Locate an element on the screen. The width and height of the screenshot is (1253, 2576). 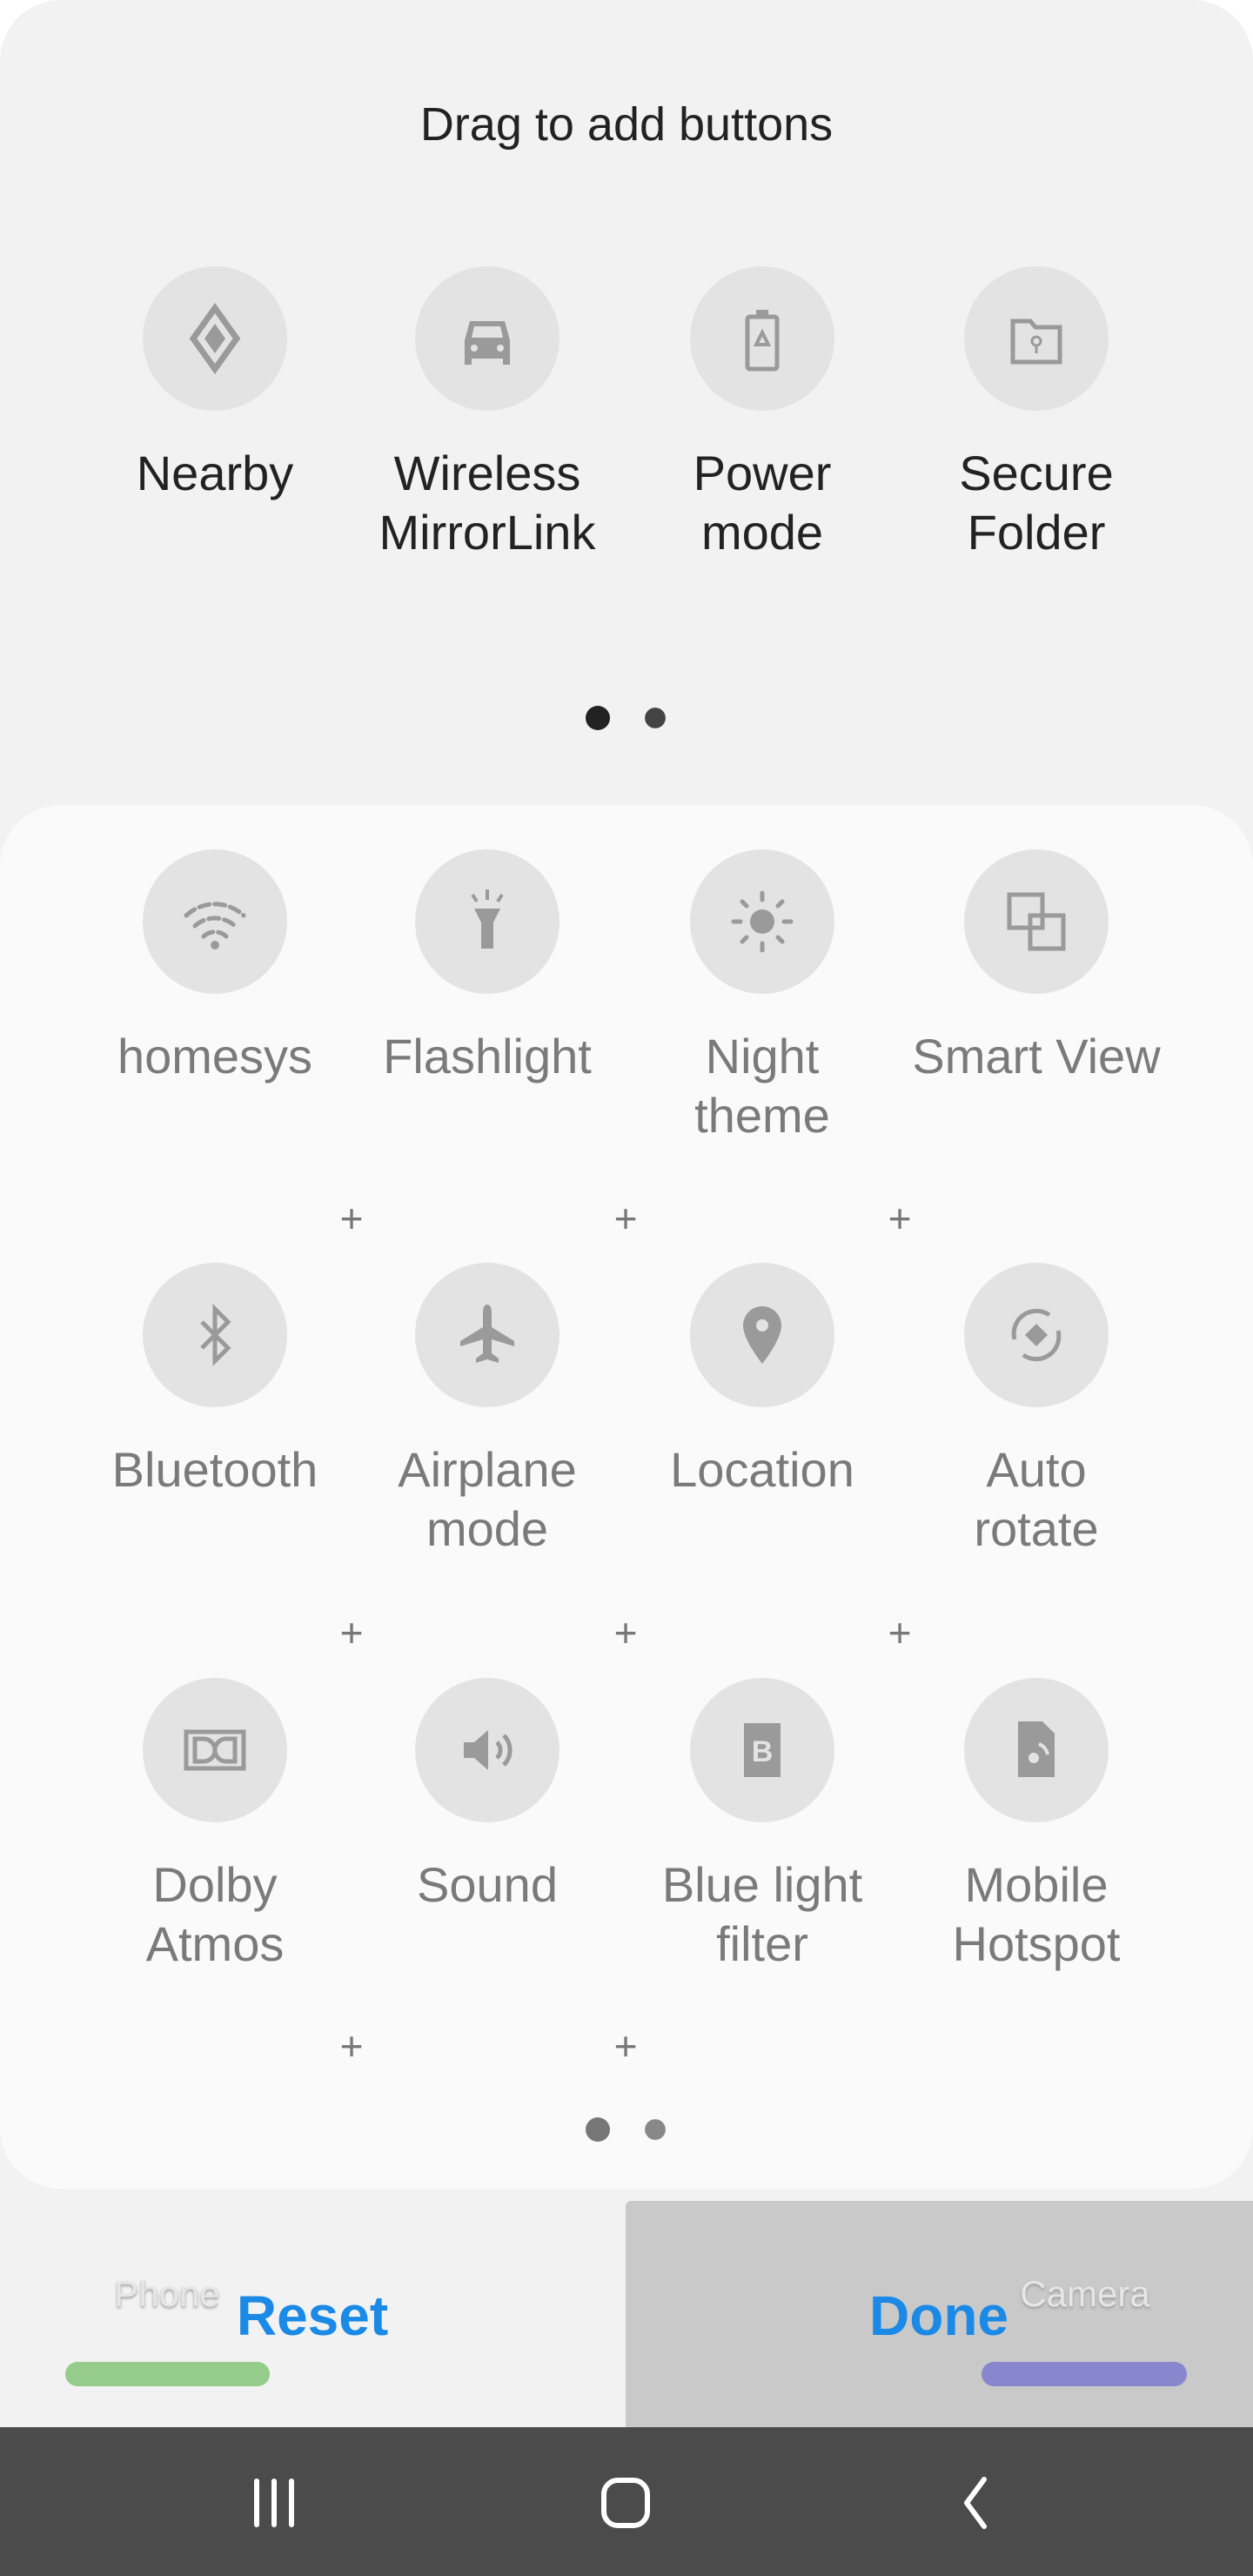
quick-button-wireless-mirrorlink: Wireless MirrorLink is located at coordinates (487, 414).